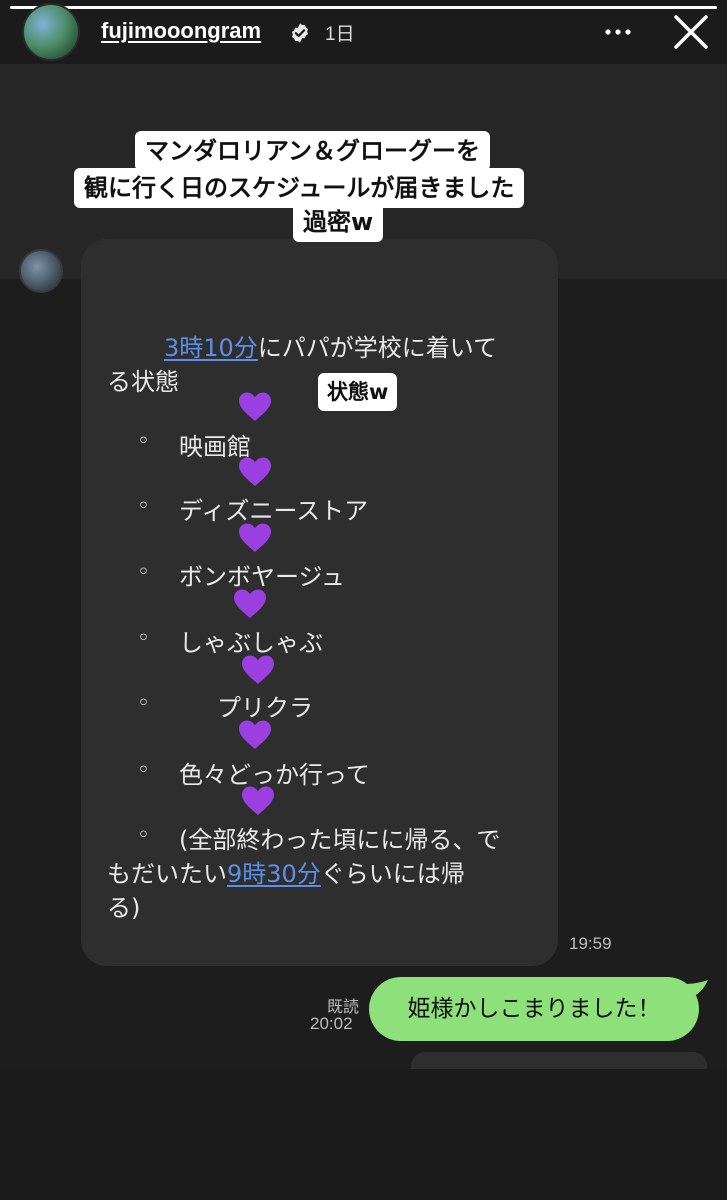 The height and width of the screenshot is (1200, 727). What do you see at coordinates (211, 348) in the screenshot?
I see `time-link: 3時10分` at bounding box center [211, 348].